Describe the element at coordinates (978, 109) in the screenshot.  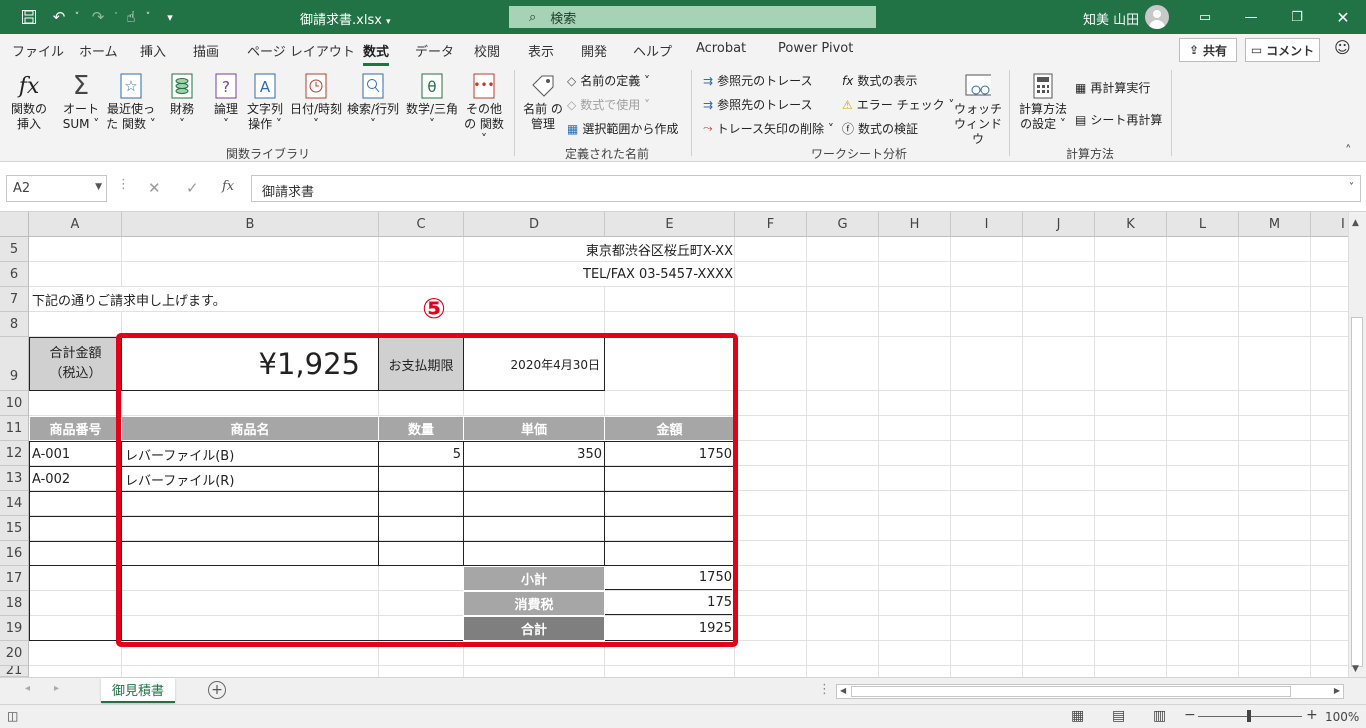
I see `watch-window-button: ウォッチ ウィンドウ` at that location.